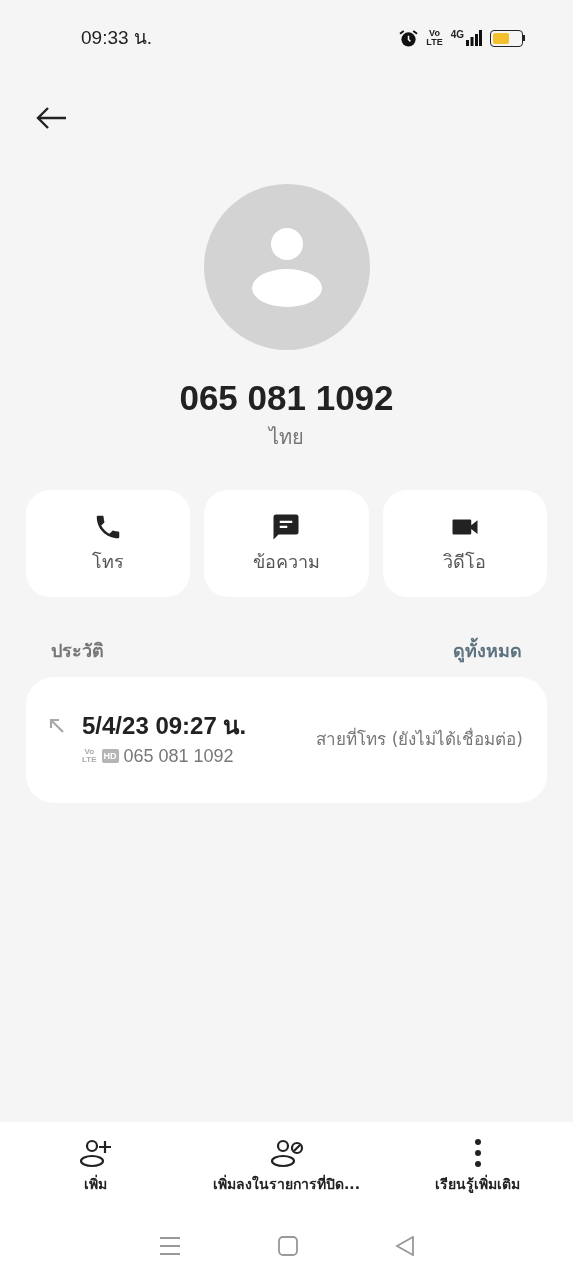  I want to click on view-all-link: ดูทั้งหมด, so click(487, 650).